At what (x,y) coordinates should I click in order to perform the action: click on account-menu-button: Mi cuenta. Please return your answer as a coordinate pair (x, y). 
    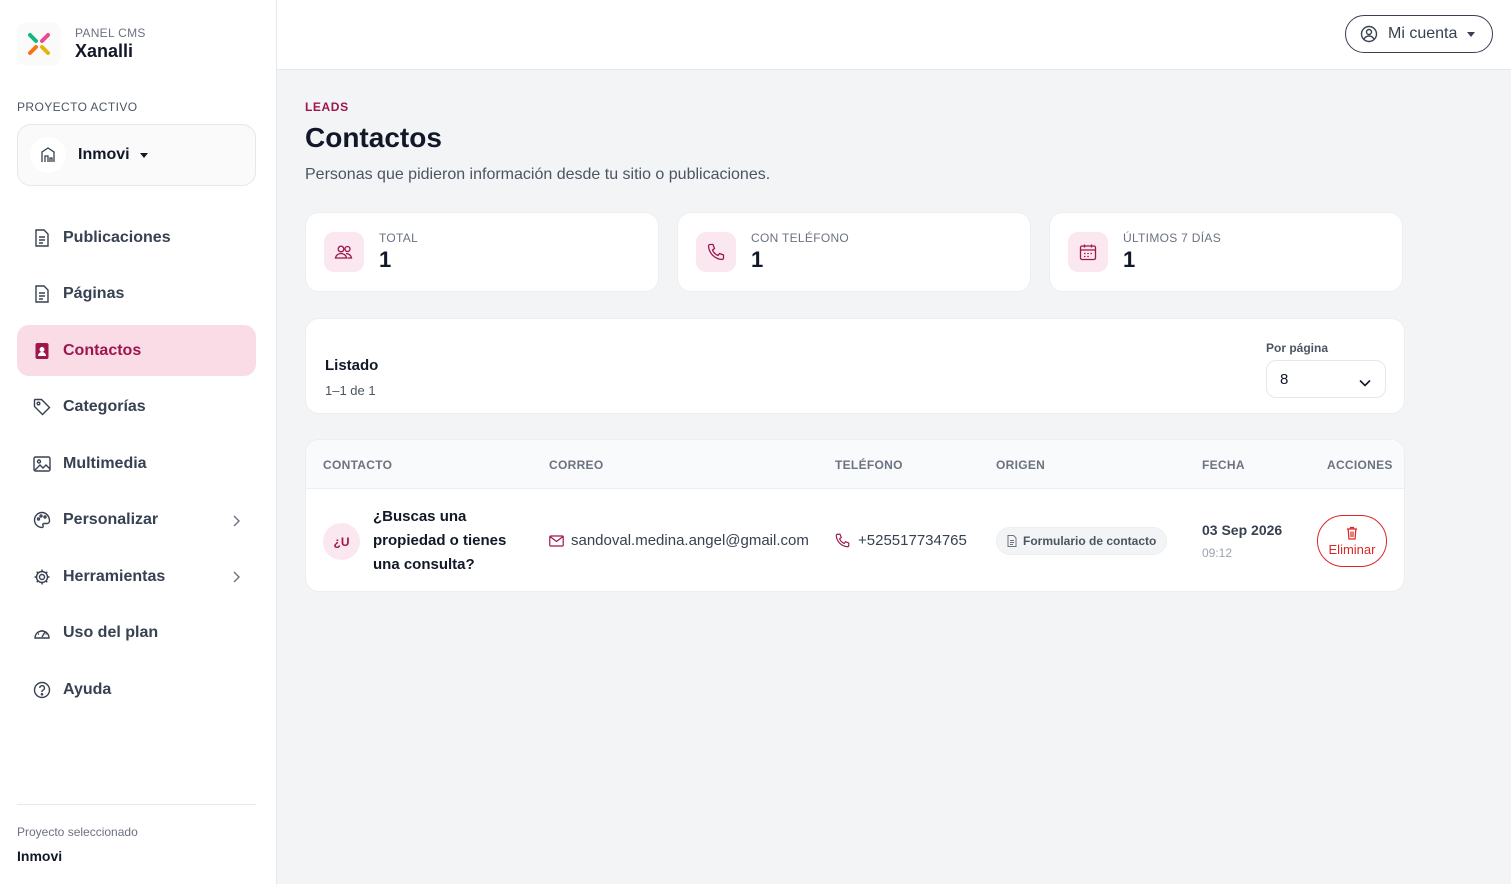
    Looking at the image, I should click on (1419, 34).